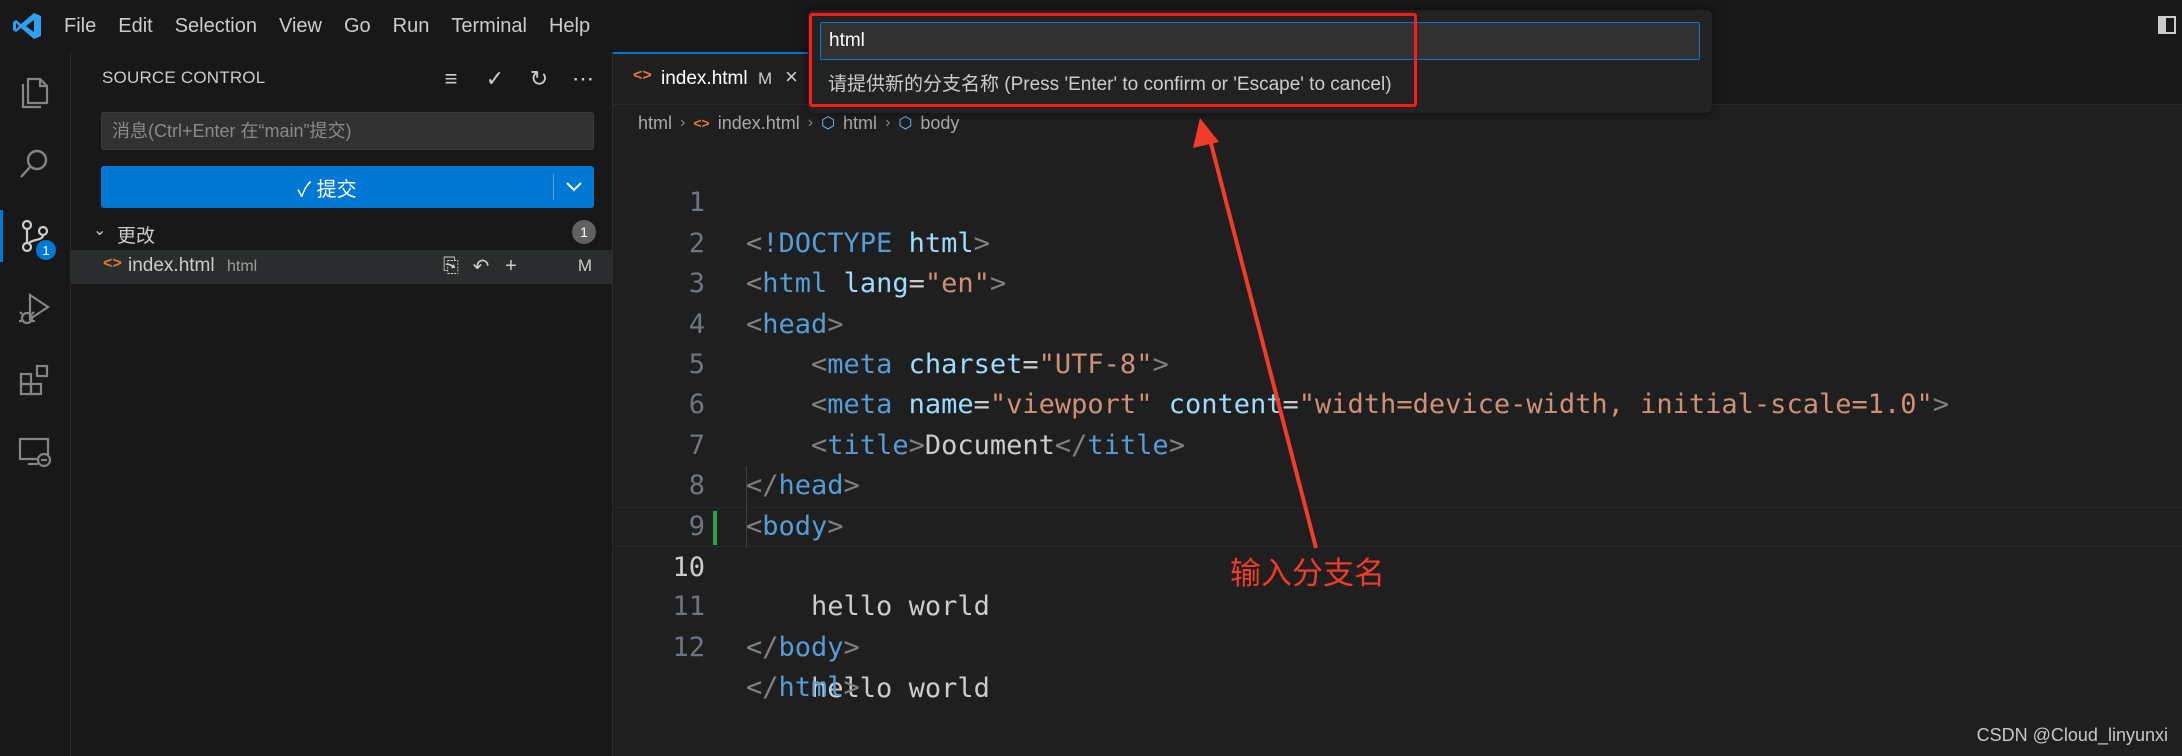  What do you see at coordinates (35, 380) in the screenshot?
I see `extensions-icon` at bounding box center [35, 380].